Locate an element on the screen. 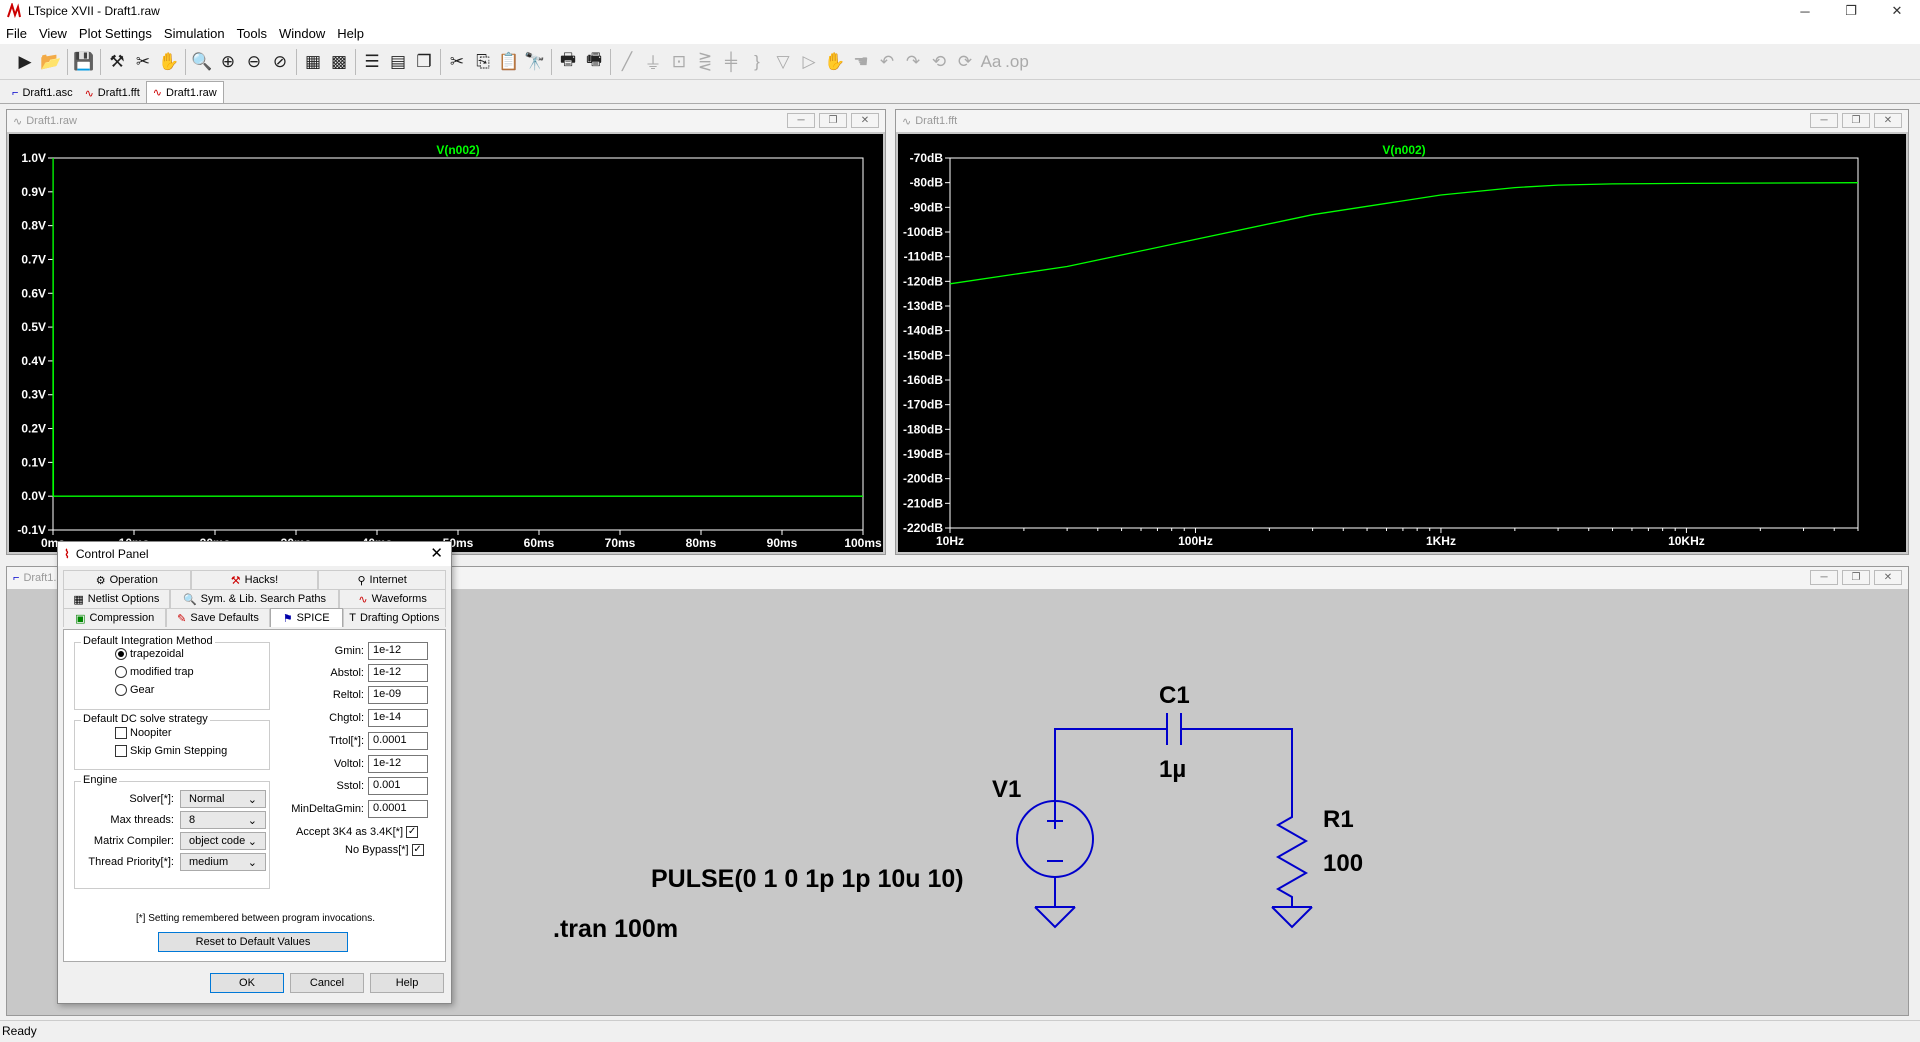 The image size is (1920, 1042). tab-hacks: ⚒ Hacks! is located at coordinates (254, 579).